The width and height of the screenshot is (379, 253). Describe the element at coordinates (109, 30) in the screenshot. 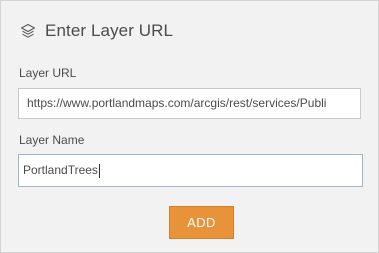

I see `panel-title: Enter Layer URL` at that location.